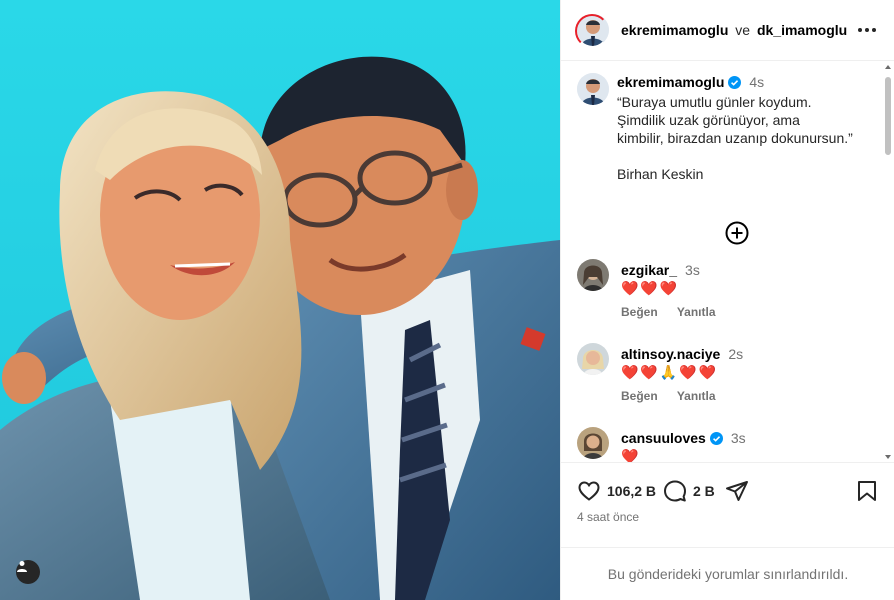 This screenshot has width=894, height=600. I want to click on comments-scrollbar, so click(888, 262).